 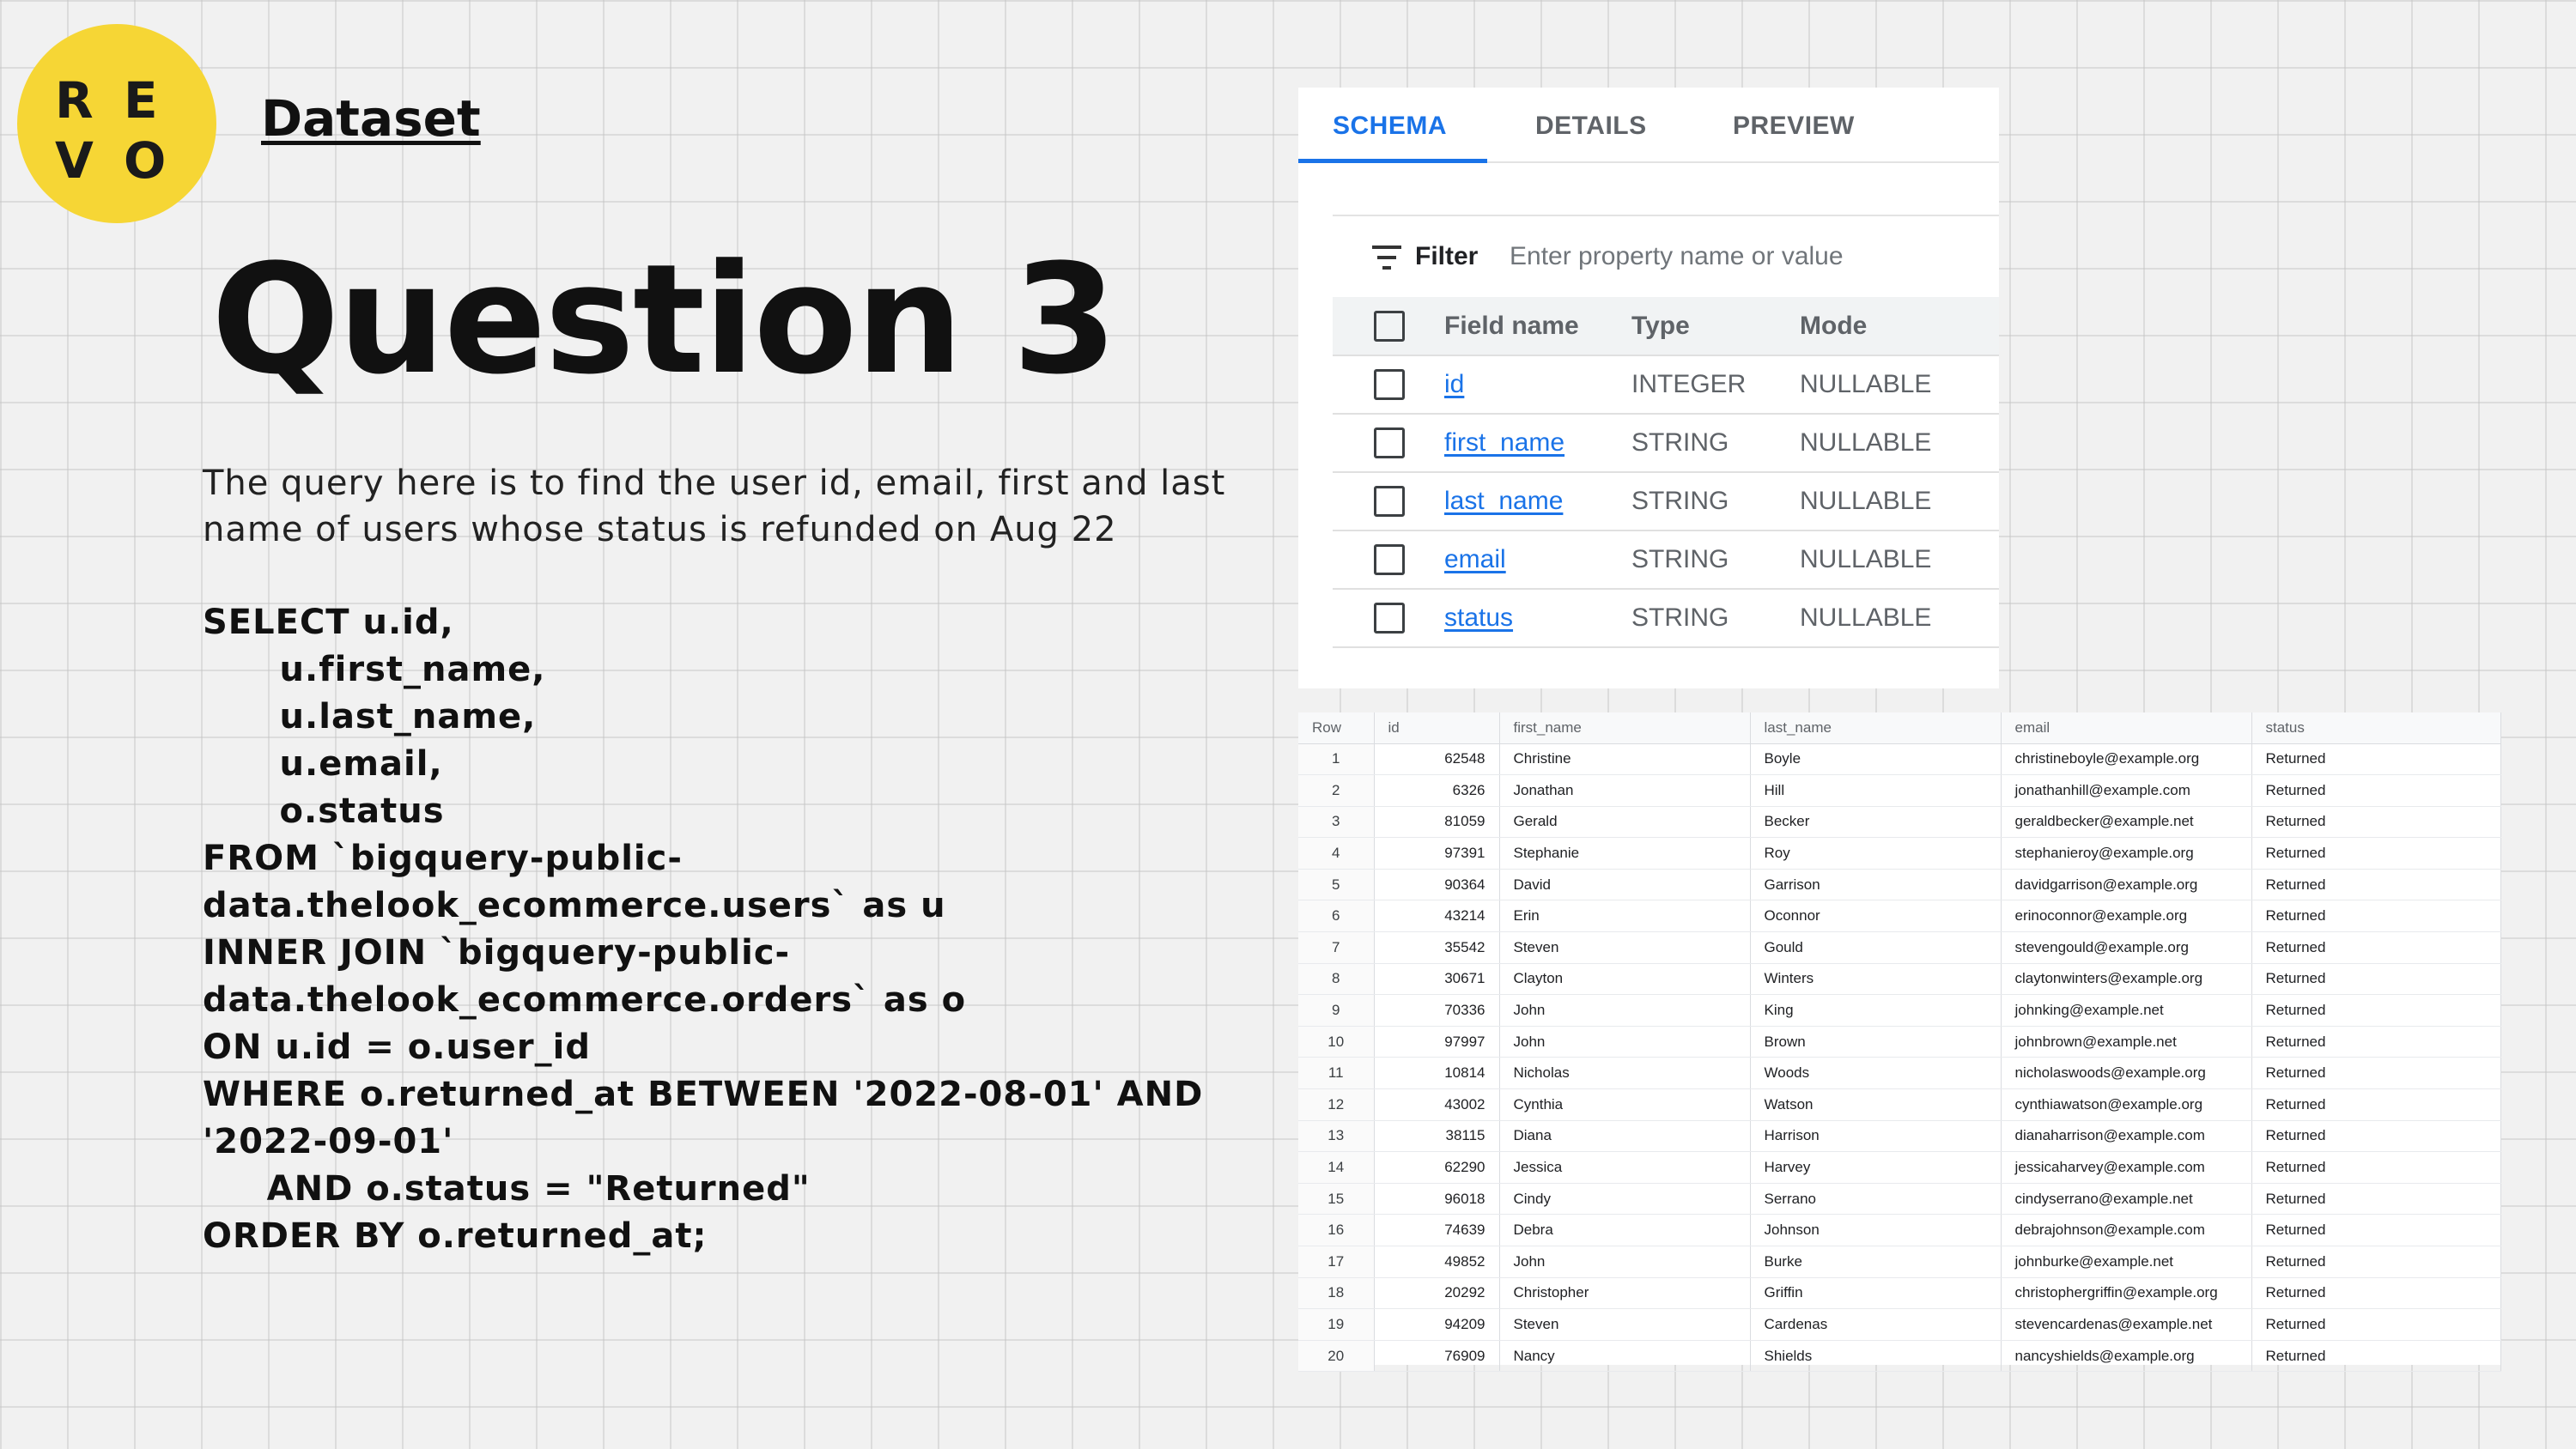 What do you see at coordinates (1715, 560) in the screenshot?
I see `field-type: STRING` at bounding box center [1715, 560].